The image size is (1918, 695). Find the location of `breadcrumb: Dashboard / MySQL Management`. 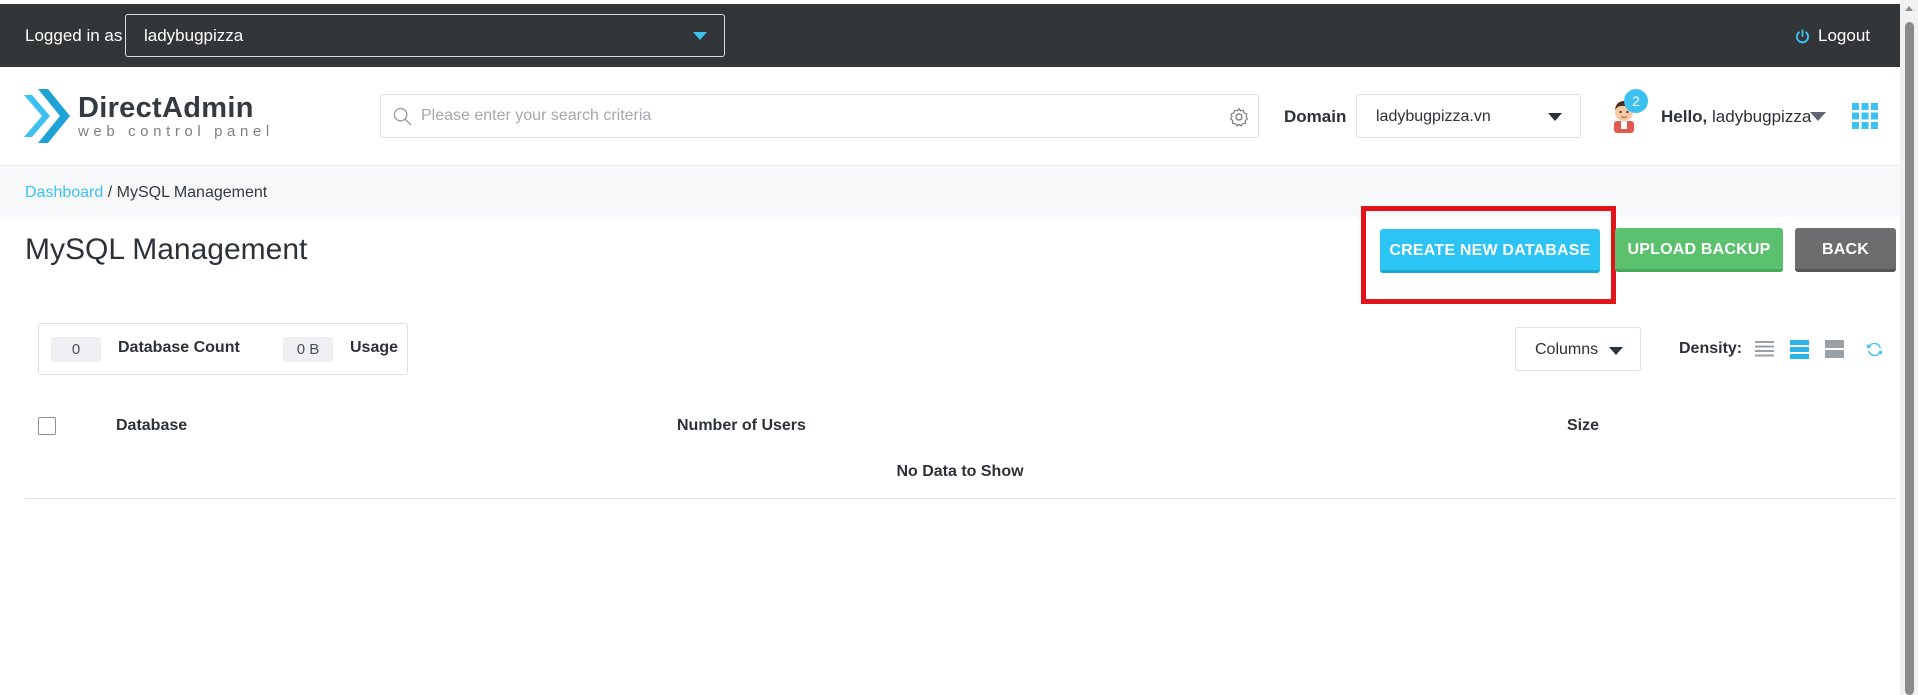

breadcrumb: Dashboard / MySQL Management is located at coordinates (146, 193).